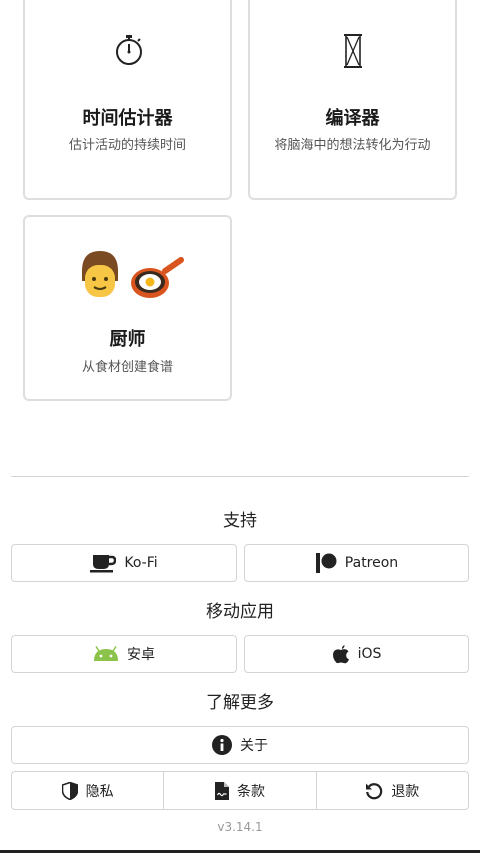 This screenshot has height=853, width=480. I want to click on tool-card-compiler: 编译器 将脑海中的想法转化为行动, so click(352, 100).